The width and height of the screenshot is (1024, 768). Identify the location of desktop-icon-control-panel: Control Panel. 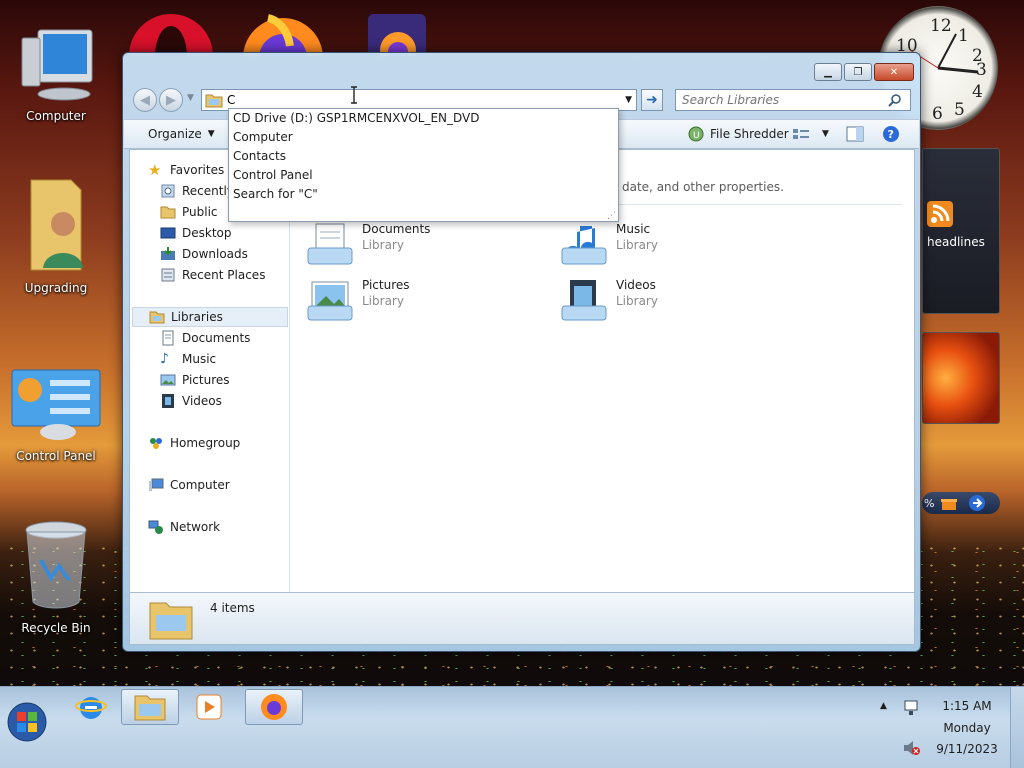
(56, 414).